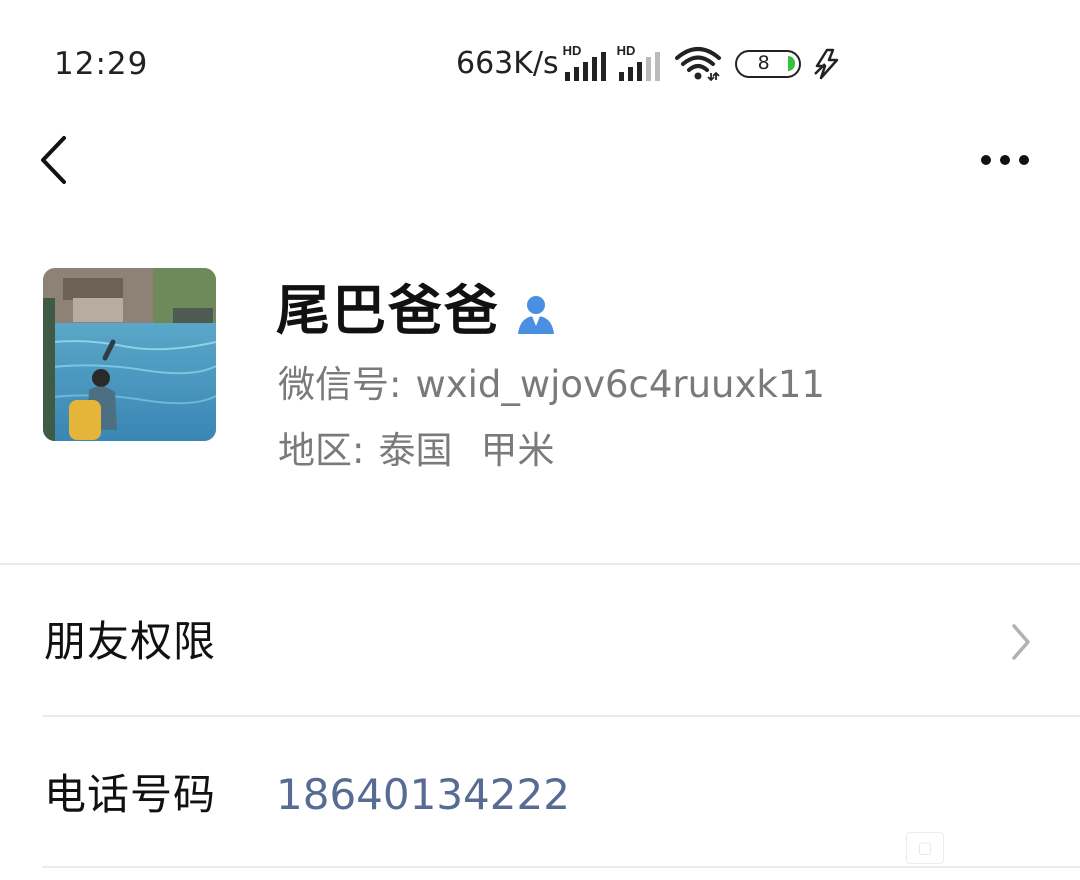 The height and width of the screenshot is (880, 1080). What do you see at coordinates (763, 63) in the screenshot?
I see `battery-level-text: 8` at bounding box center [763, 63].